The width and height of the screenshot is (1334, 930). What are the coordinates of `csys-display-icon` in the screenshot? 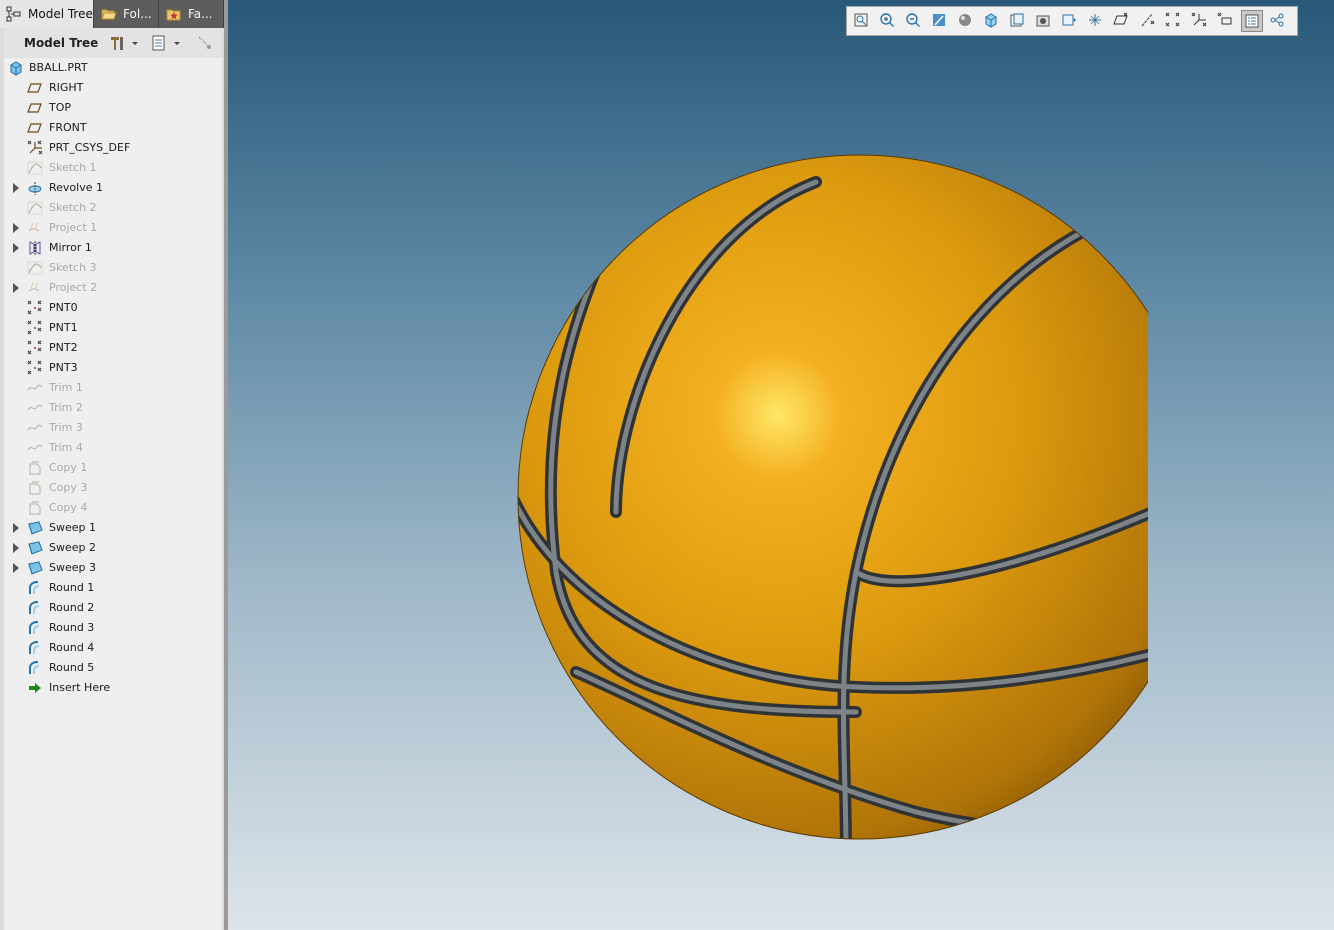 It's located at (1199, 19).